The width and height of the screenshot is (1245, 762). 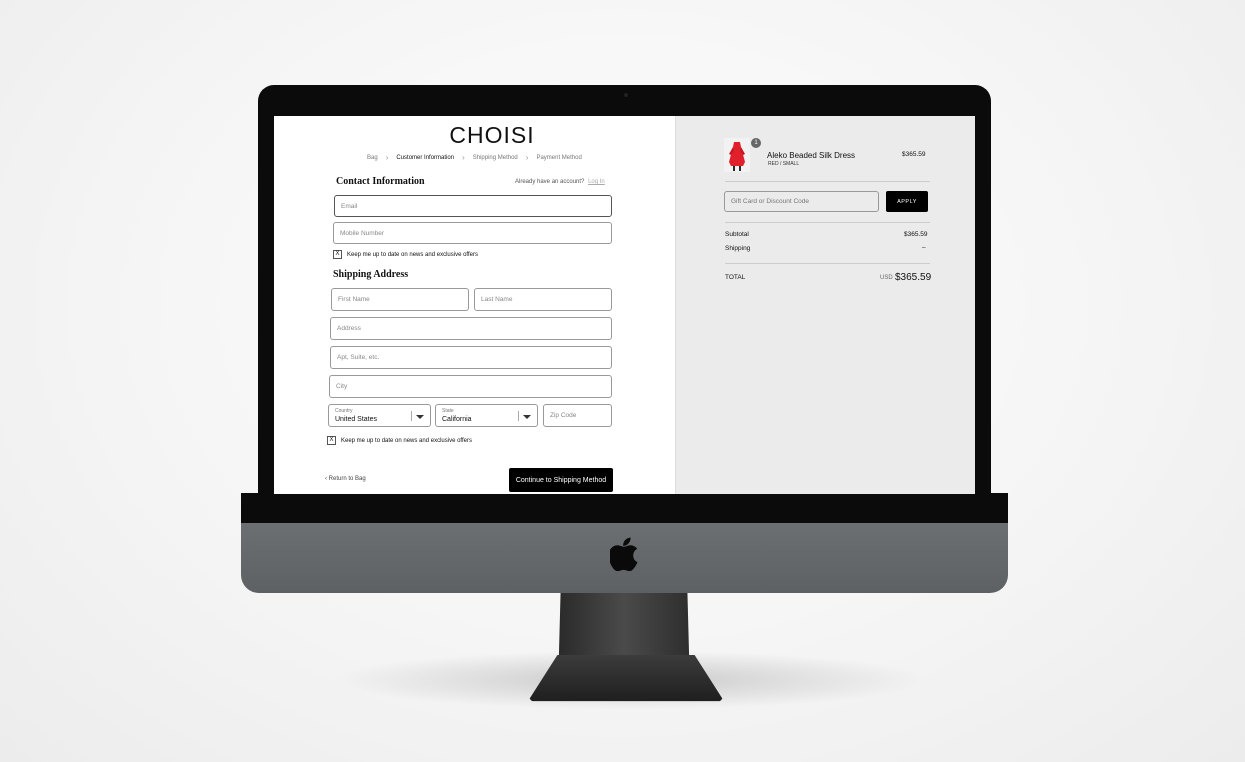 What do you see at coordinates (558, 158) in the screenshot?
I see `breadcrumb-payment-method: Payment Method` at bounding box center [558, 158].